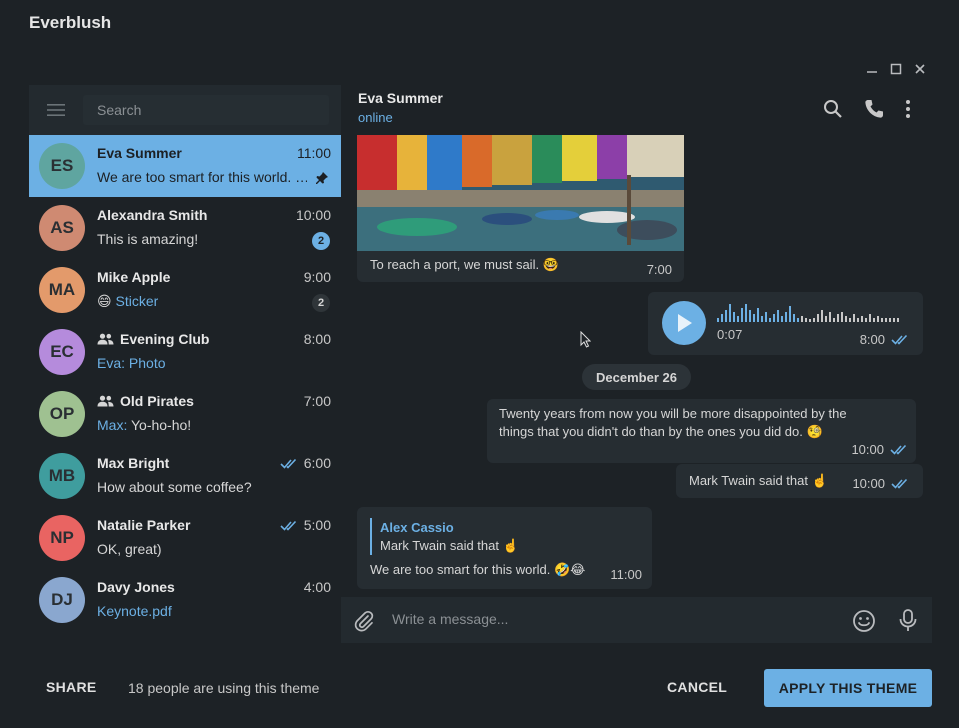  I want to click on chat-preview: OK, great), so click(129, 549).